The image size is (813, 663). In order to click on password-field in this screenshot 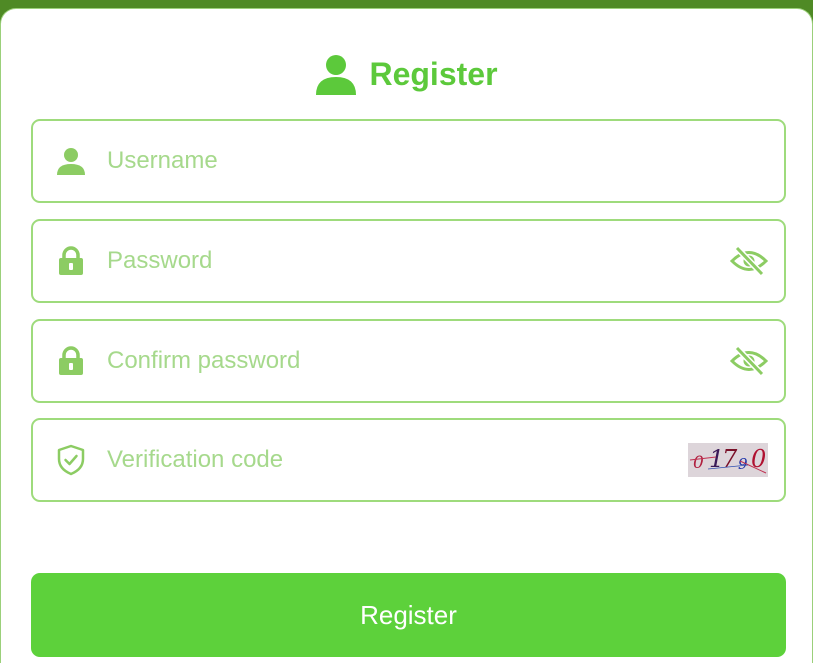, I will do `click(408, 261)`.